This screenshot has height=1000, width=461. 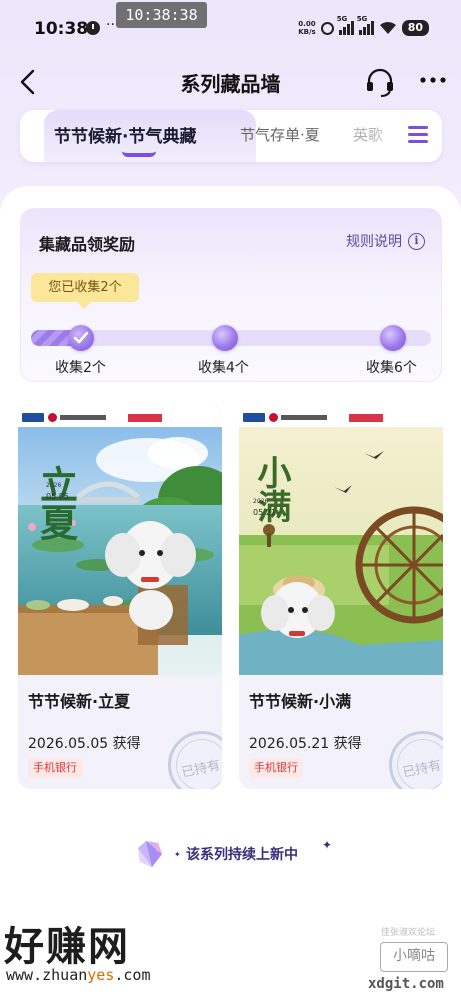 What do you see at coordinates (161, 15) in the screenshot?
I see `overlay-clock: 10:38:38` at bounding box center [161, 15].